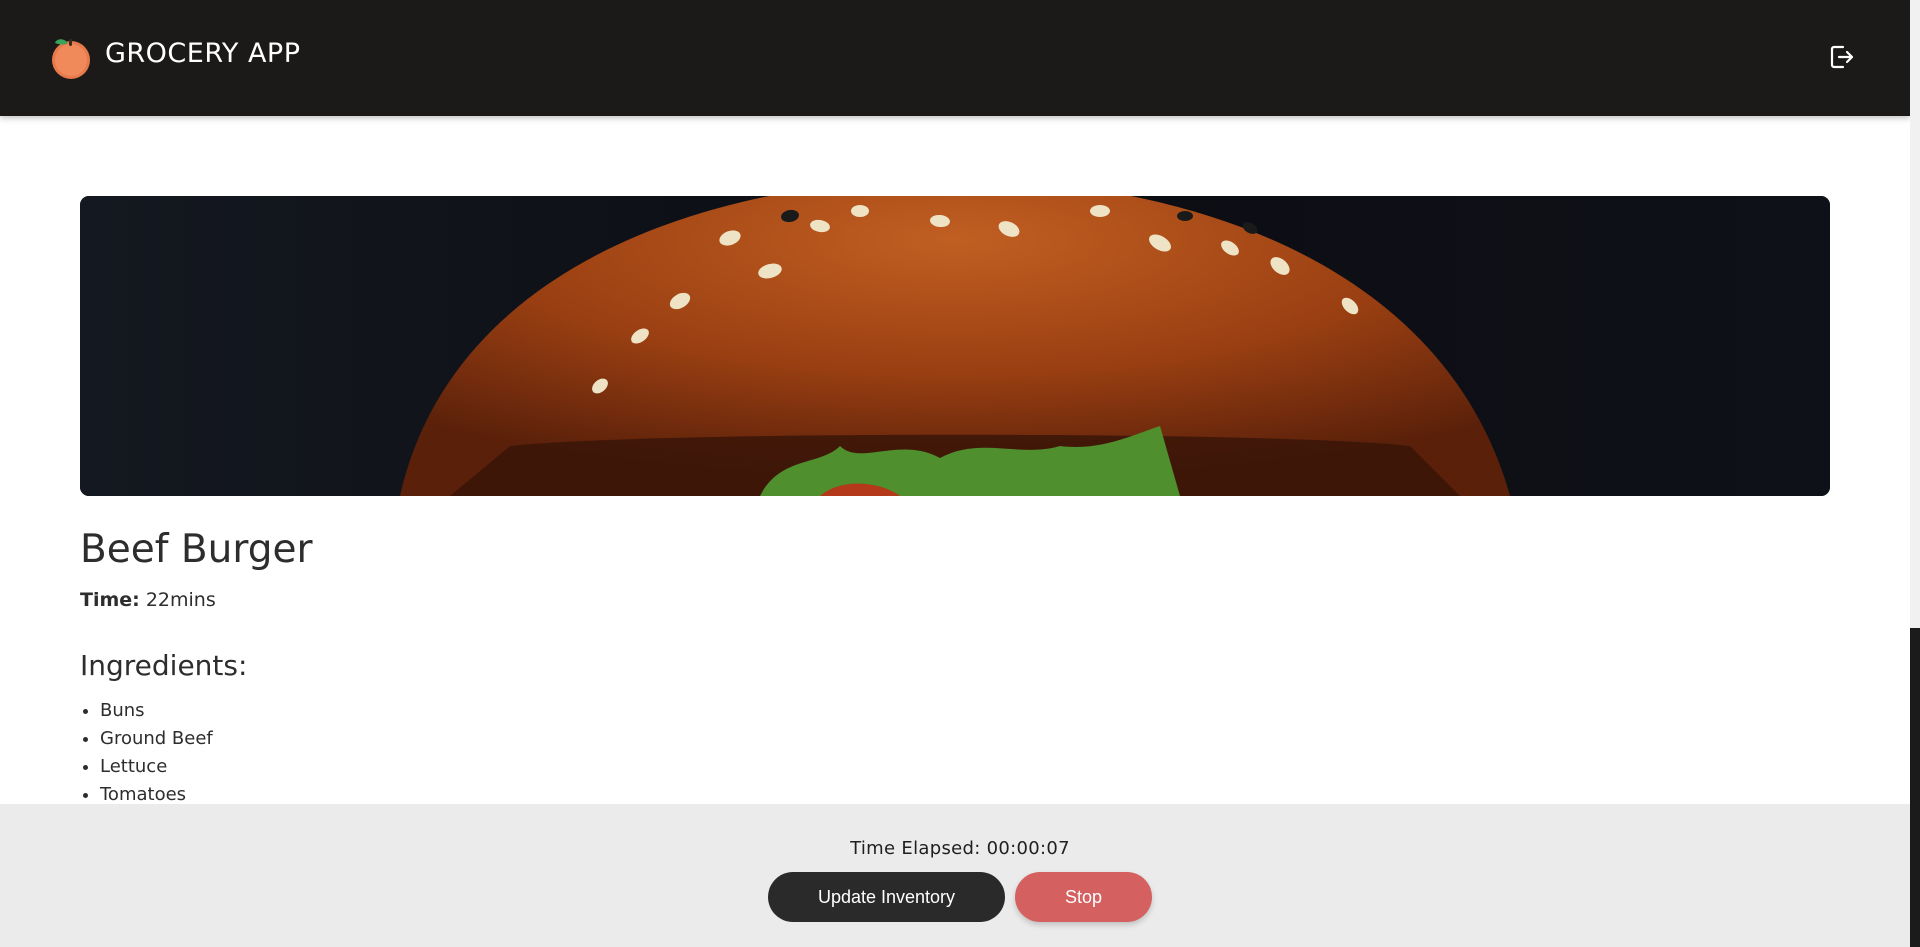 The image size is (1920, 947). What do you see at coordinates (156, 767) in the screenshot?
I see `ingredient-item: Lettuce` at bounding box center [156, 767].